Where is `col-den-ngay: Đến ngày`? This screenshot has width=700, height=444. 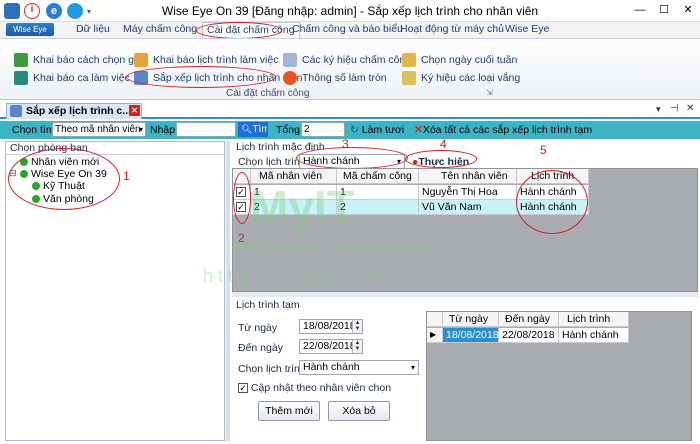
col-den-ngay: Đến ngày is located at coordinates (529, 319).